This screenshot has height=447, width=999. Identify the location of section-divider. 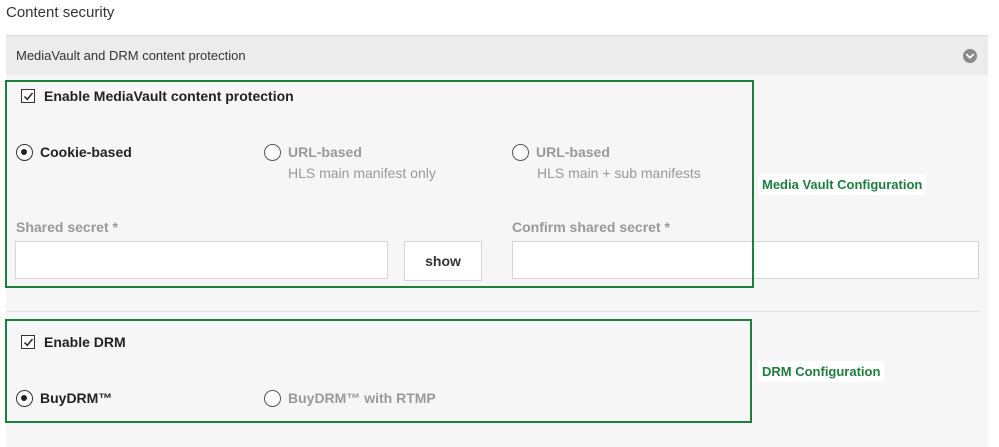
(493, 311).